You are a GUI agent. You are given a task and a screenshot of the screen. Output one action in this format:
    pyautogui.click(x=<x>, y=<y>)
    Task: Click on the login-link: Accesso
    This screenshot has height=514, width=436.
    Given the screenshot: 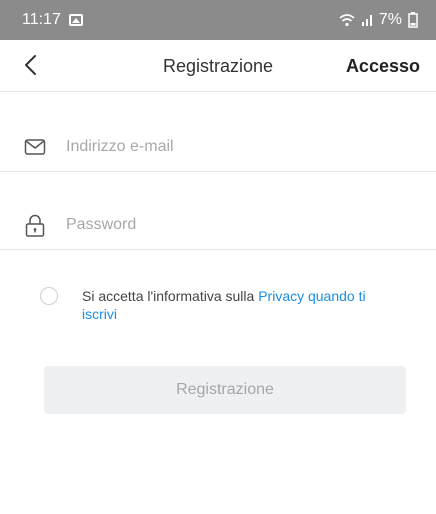 What is the action you would take?
    pyautogui.click(x=383, y=66)
    